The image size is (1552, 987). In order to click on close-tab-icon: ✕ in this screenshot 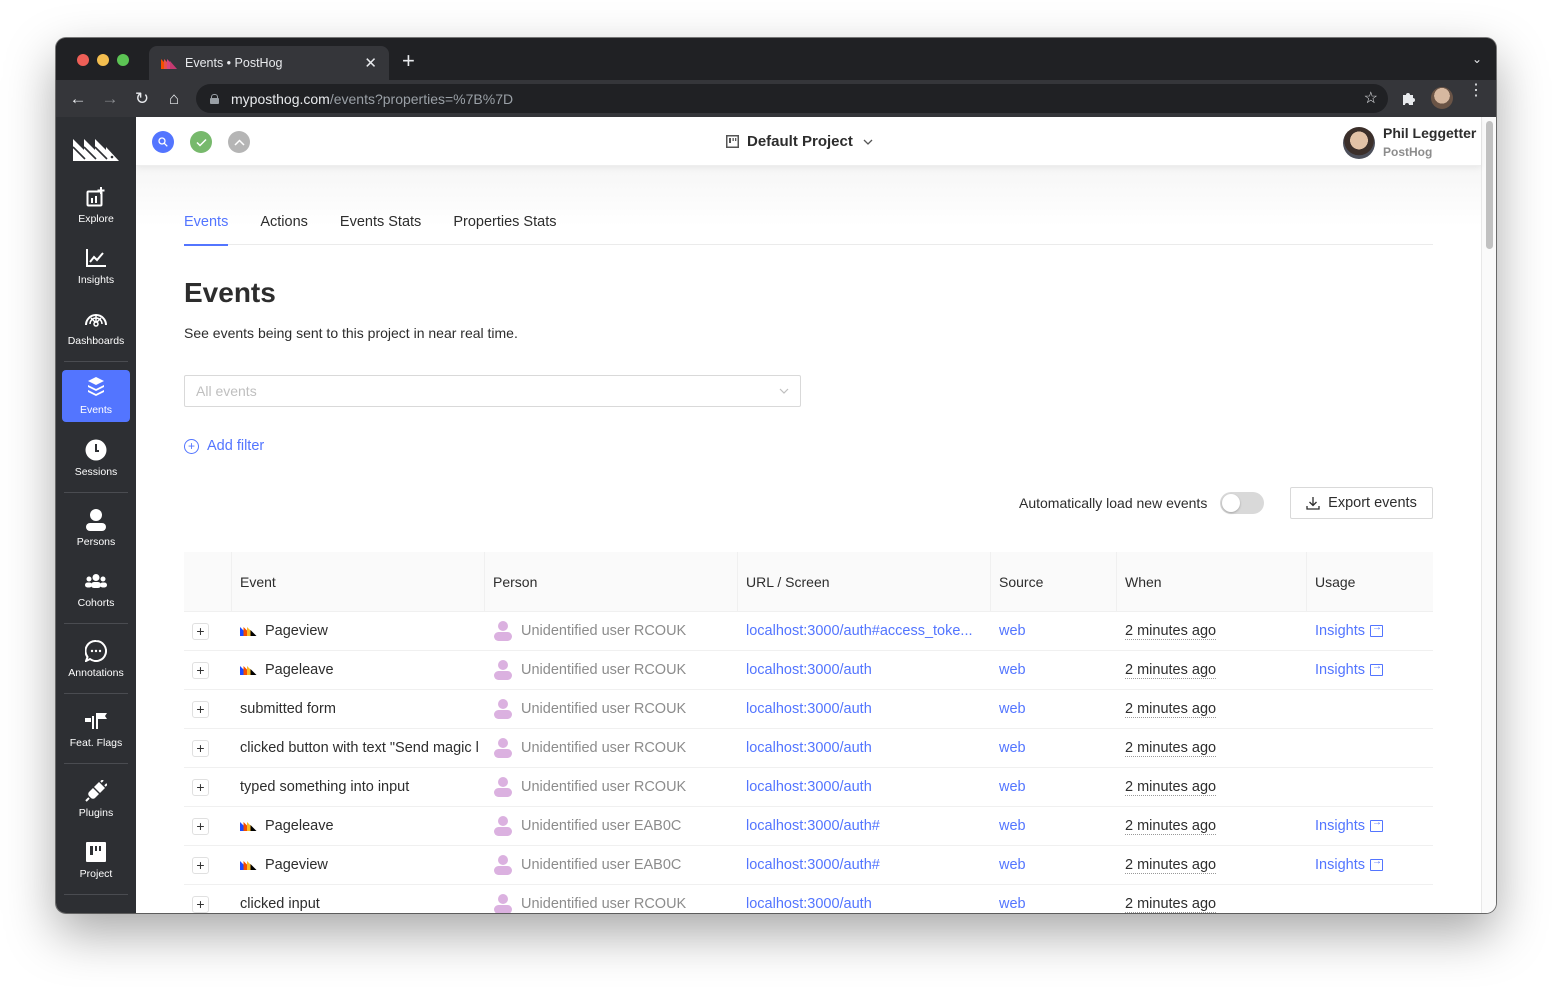, I will do `click(370, 63)`.